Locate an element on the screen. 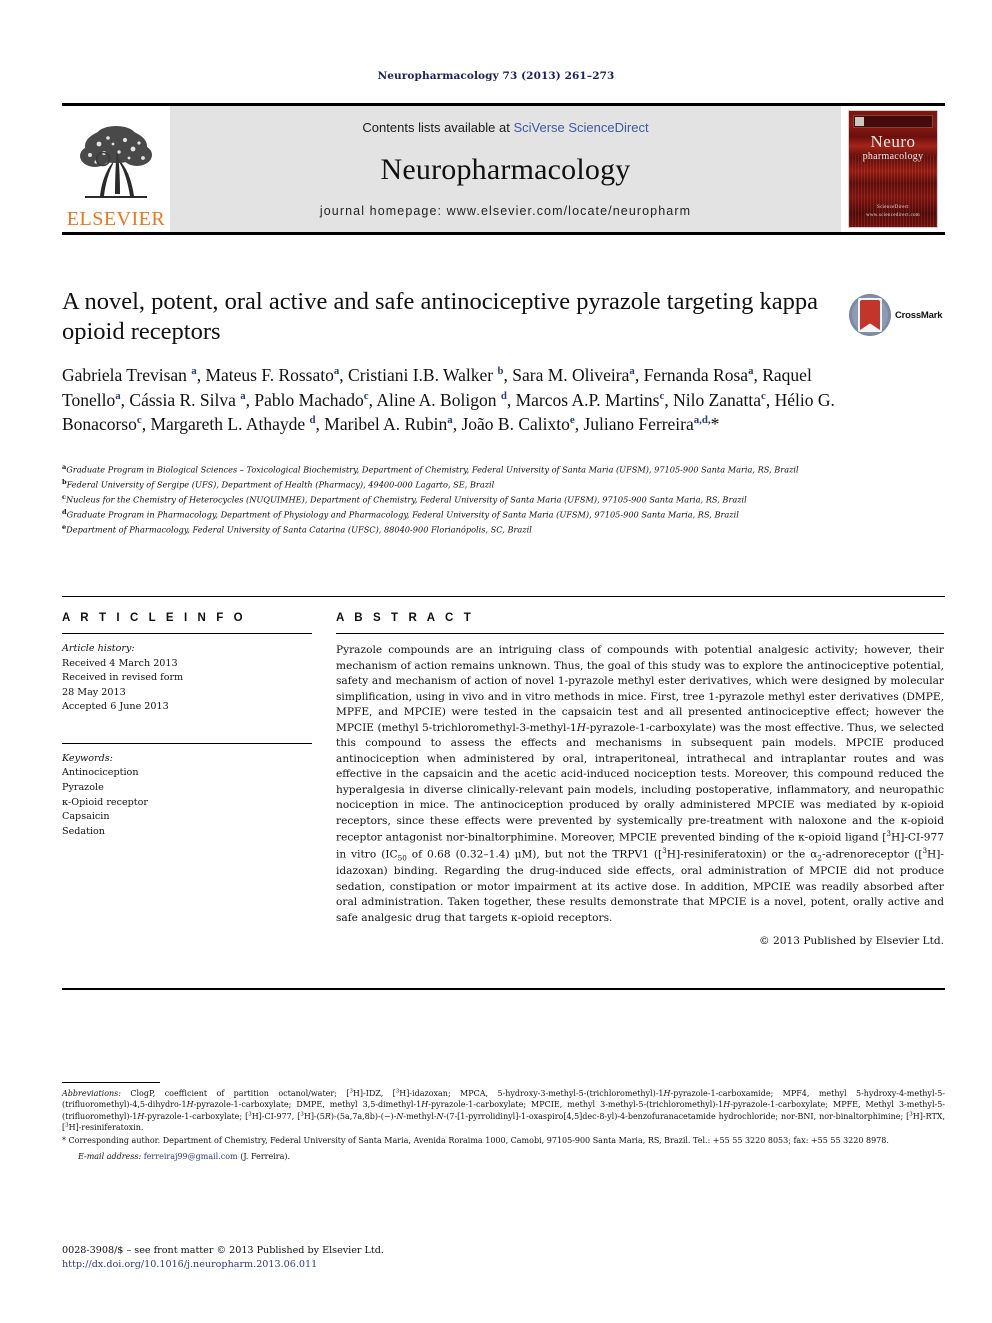 The width and height of the screenshot is (992, 1323). history-item-accepted: Accepted 6 June 2013 is located at coordinates (115, 707).